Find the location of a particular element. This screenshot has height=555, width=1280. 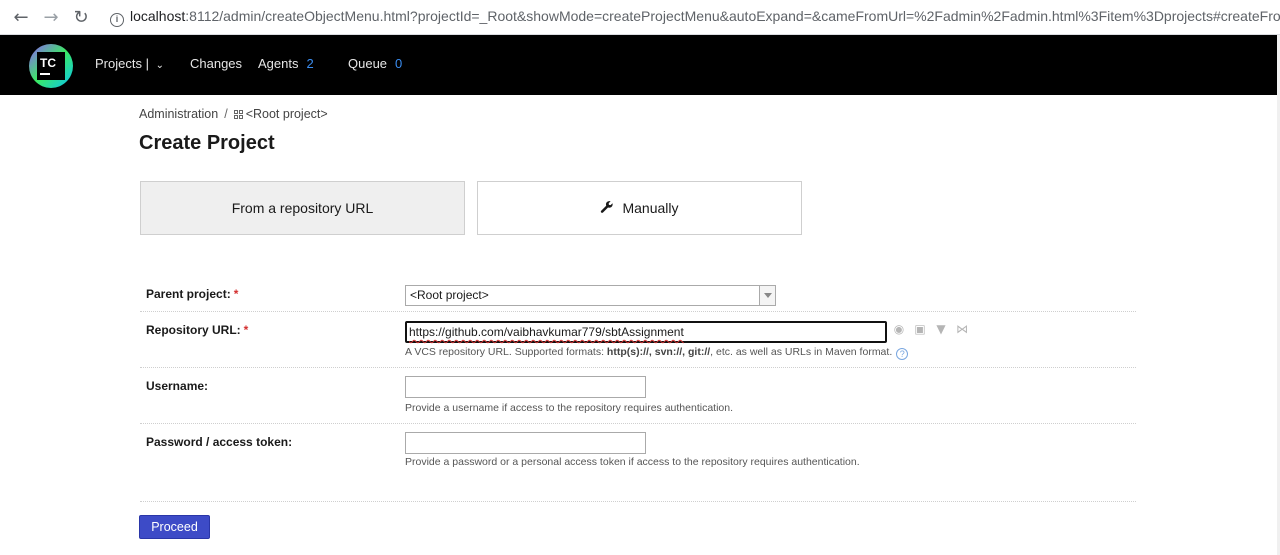

reload-icon: ↻ is located at coordinates (81, 17).